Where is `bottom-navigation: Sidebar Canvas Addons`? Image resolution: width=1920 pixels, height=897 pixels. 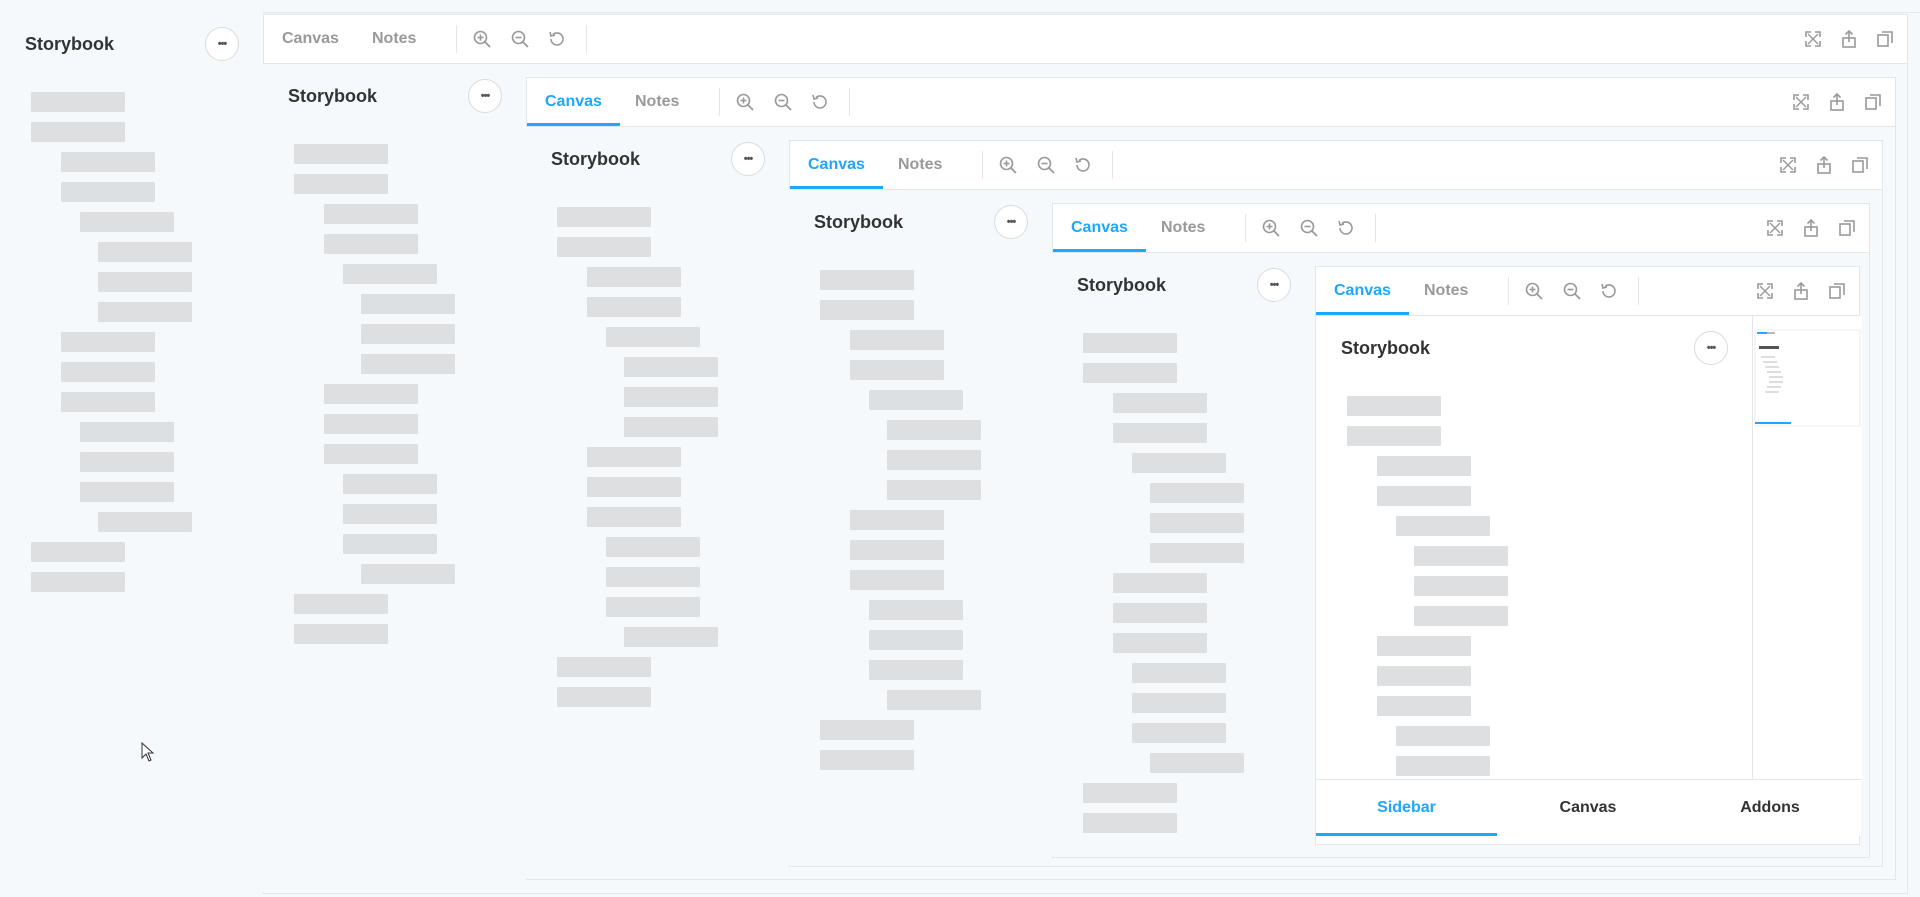 bottom-navigation: Sidebar Canvas Addons is located at coordinates (1588, 807).